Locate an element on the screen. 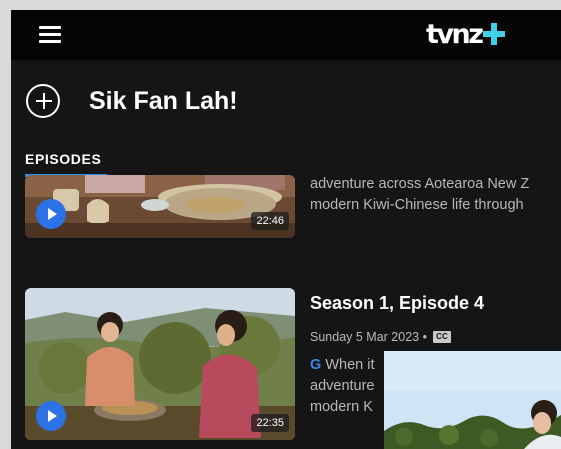  duration-badge: 22:46 is located at coordinates (270, 221).